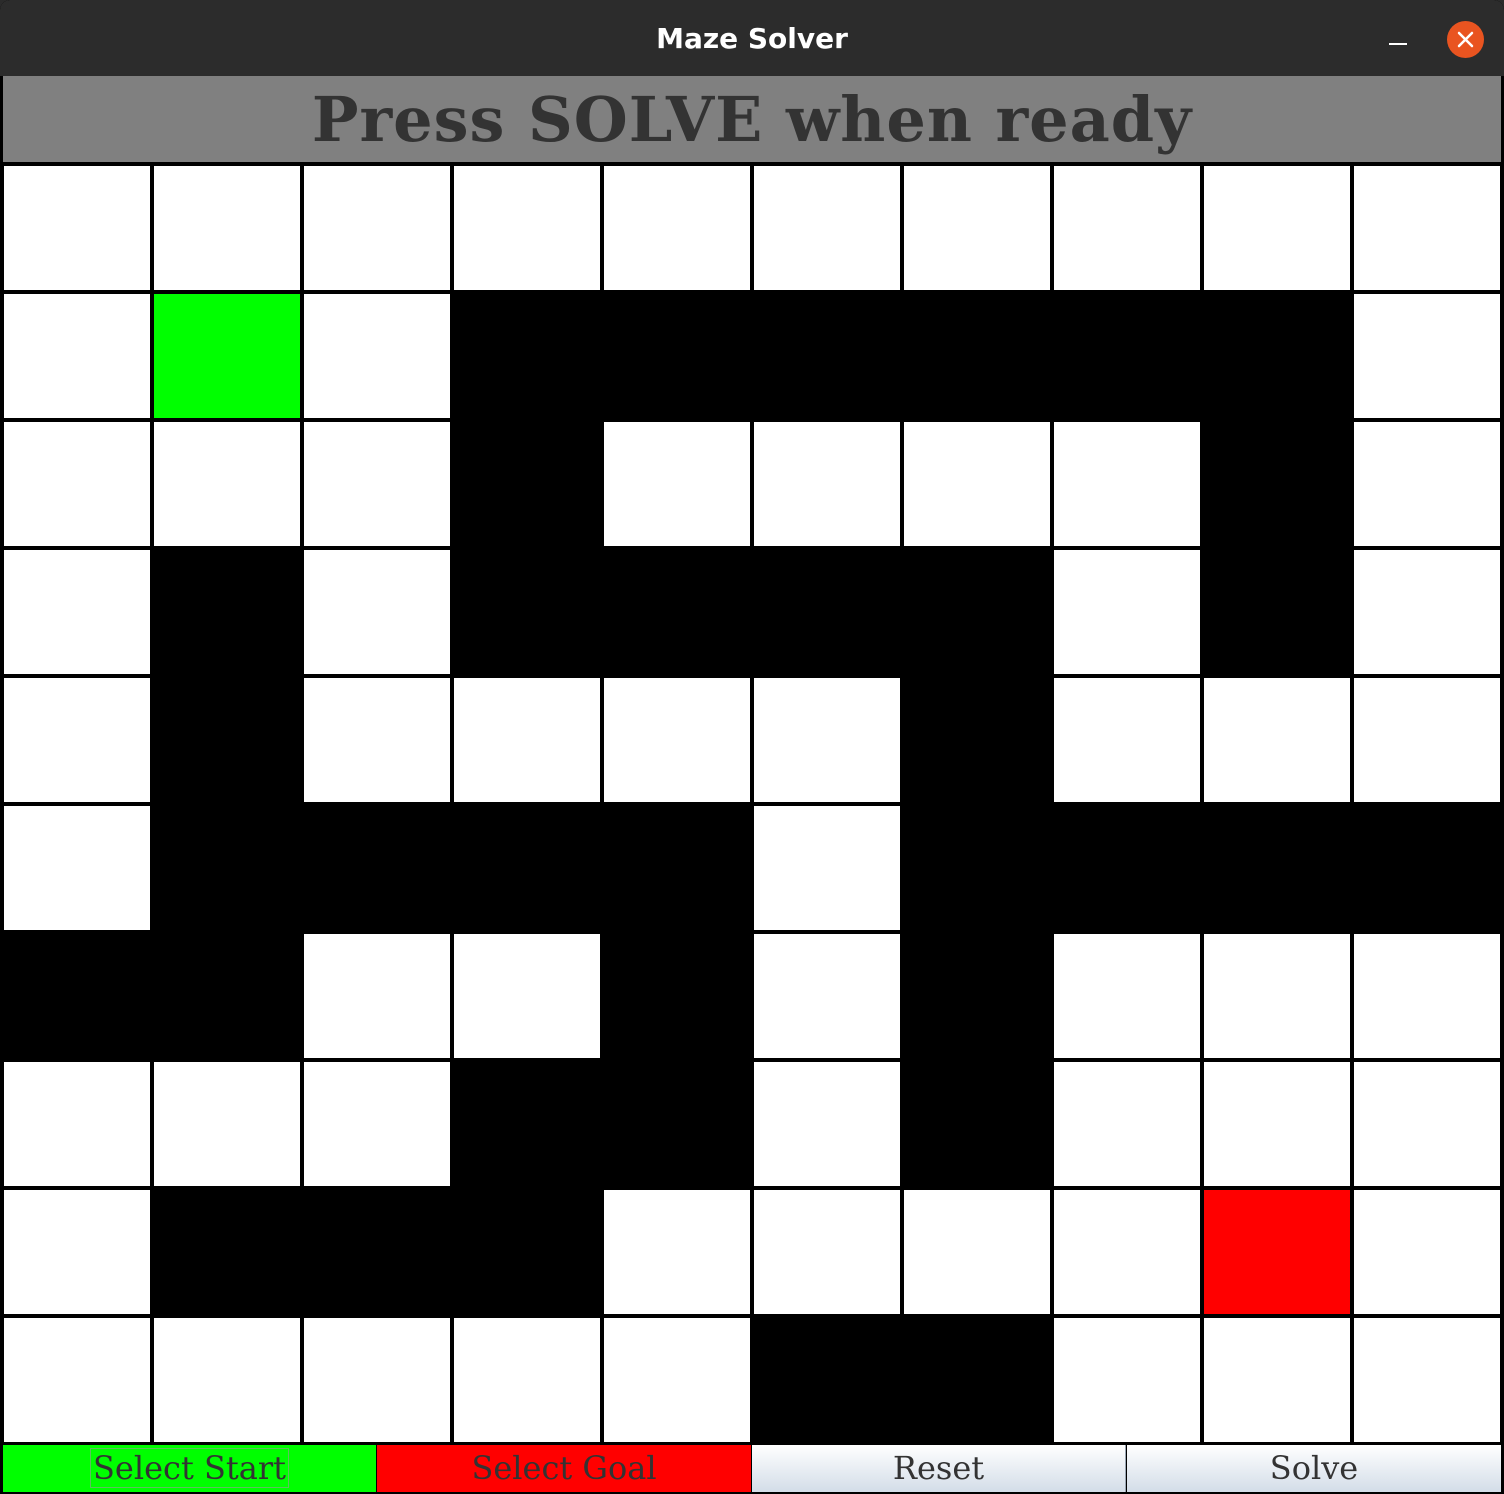 The image size is (1504, 1494). Describe the element at coordinates (1277, 1252) in the screenshot. I see `goal-cell` at that location.